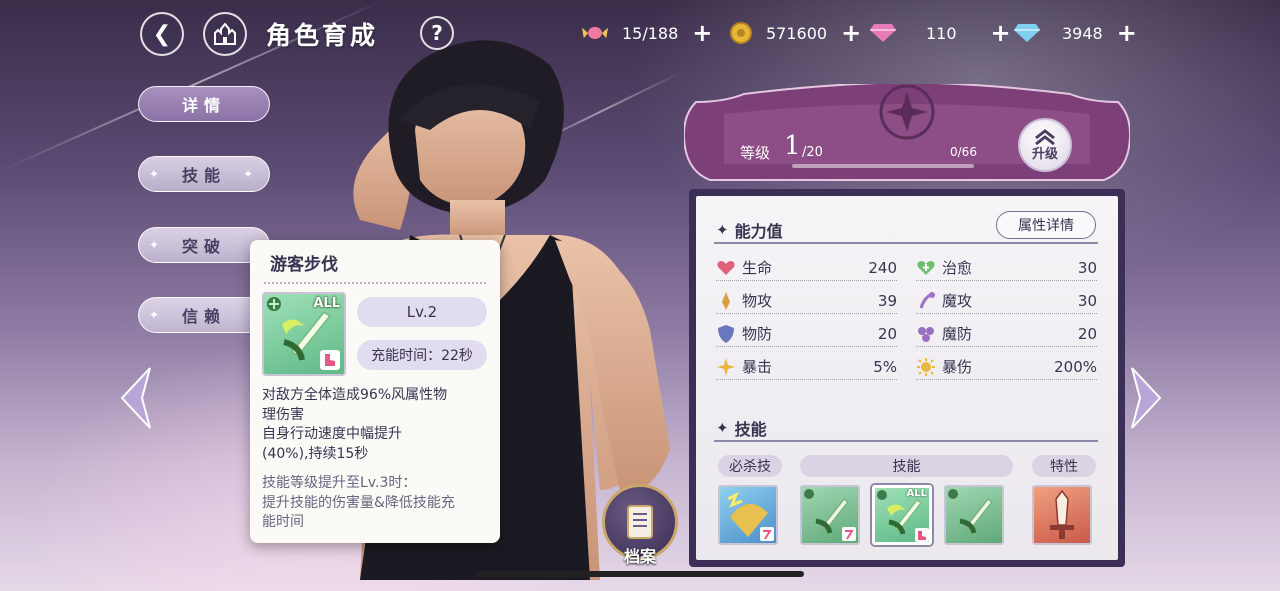 This screenshot has height=591, width=1280. What do you see at coordinates (750, 466) in the screenshot?
I see `category-ultimate: 必杀技` at bounding box center [750, 466].